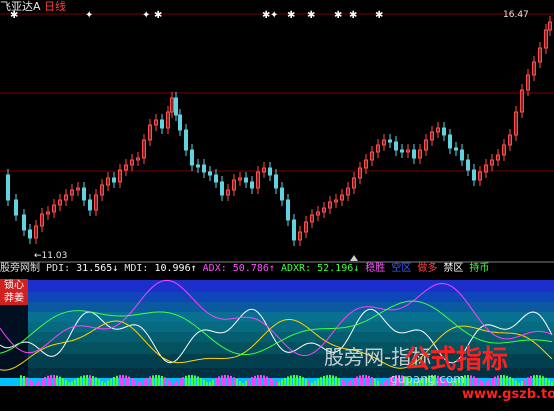 This screenshot has width=554, height=411. I want to click on period-label: 日线, so click(55, 6).